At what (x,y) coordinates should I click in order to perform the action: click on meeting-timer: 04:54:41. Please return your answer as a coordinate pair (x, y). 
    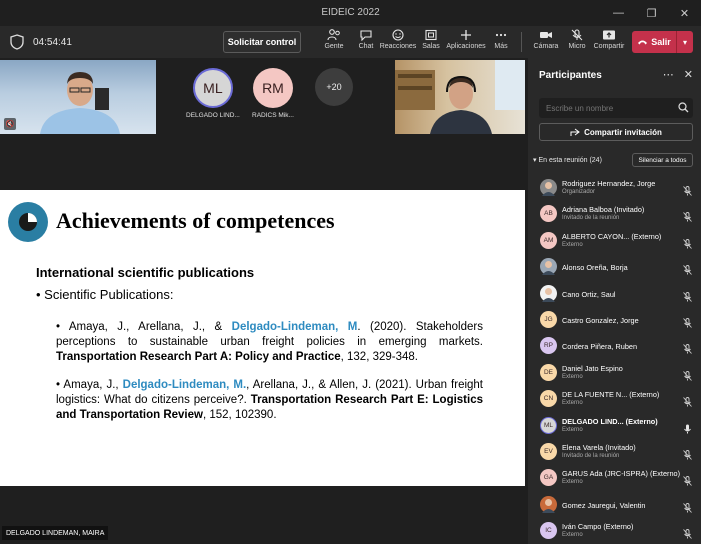
    Looking at the image, I should click on (52, 42).